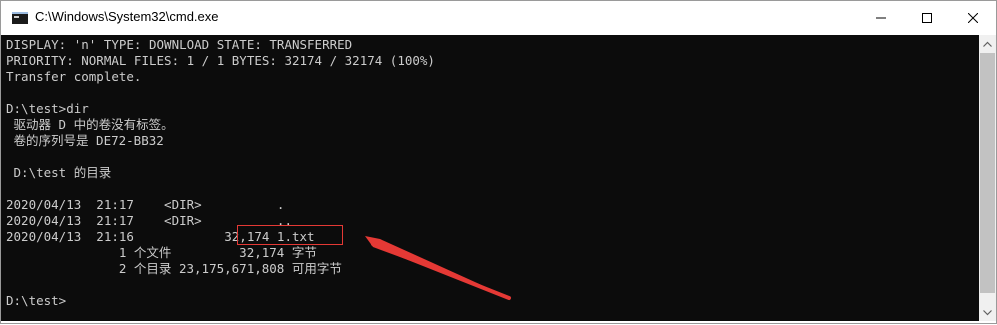 Image resolution: width=997 pixels, height=325 pixels. Describe the element at coordinates (145, 204) in the screenshot. I see `console-line: 2020/04/13 21:17 <DIR> .` at that location.